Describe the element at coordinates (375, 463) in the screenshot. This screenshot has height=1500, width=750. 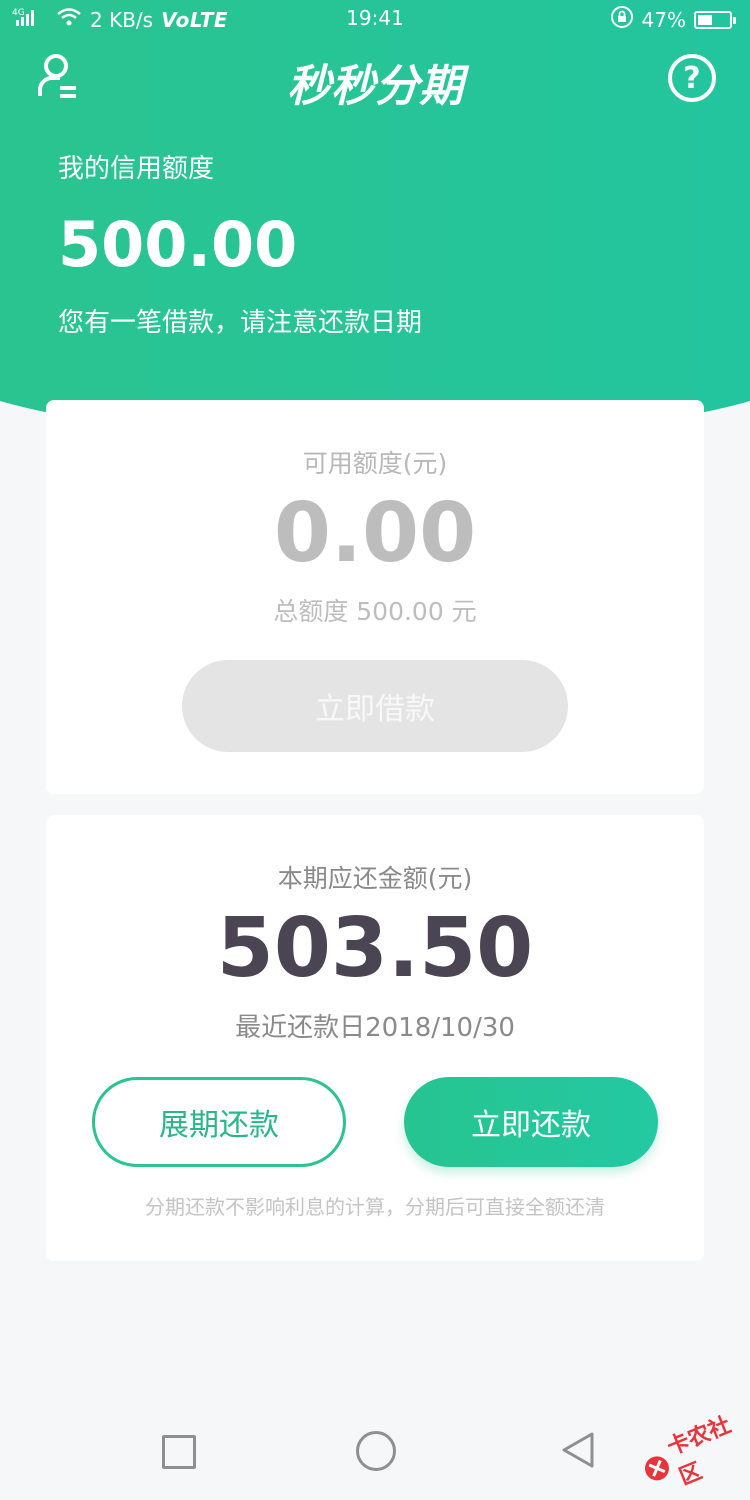
I see `available-credit-label: 可用额度(元)` at that location.